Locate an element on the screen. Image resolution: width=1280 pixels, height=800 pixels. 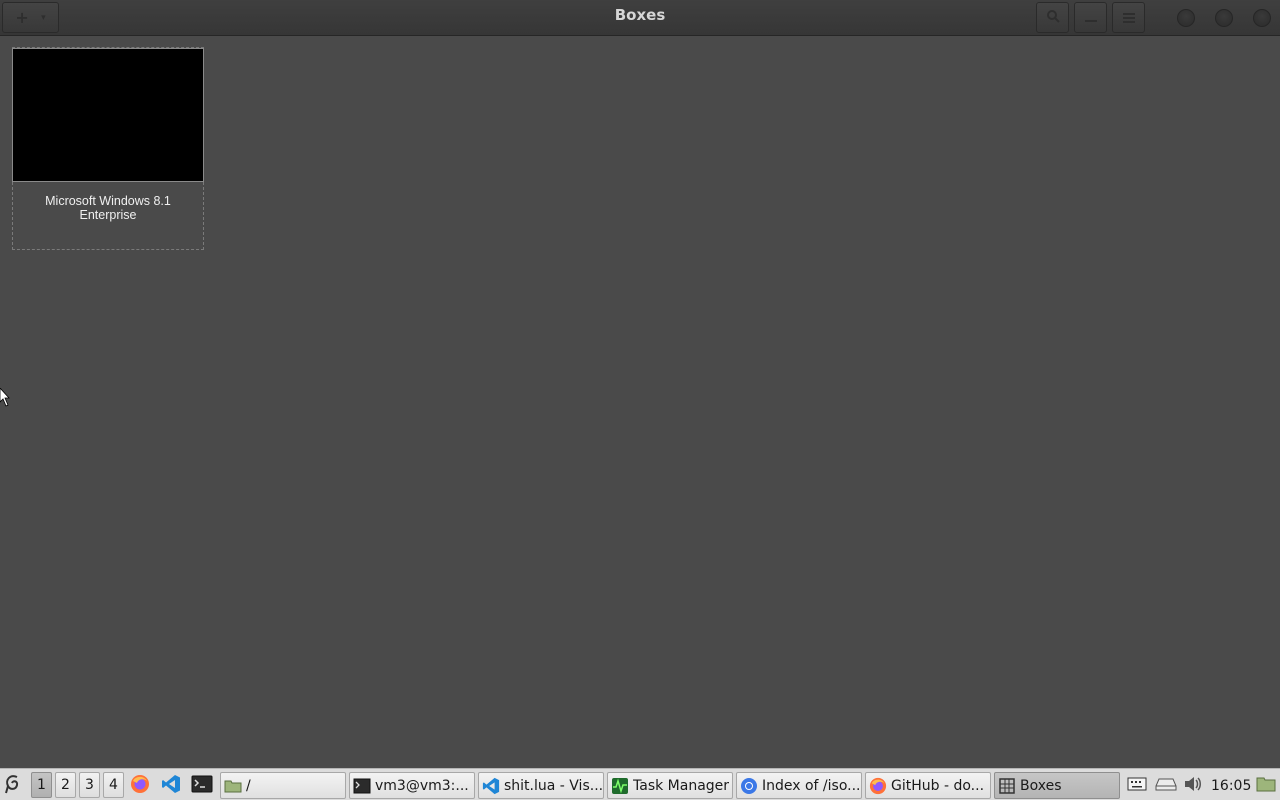
maximize-button is located at coordinates (1224, 18).